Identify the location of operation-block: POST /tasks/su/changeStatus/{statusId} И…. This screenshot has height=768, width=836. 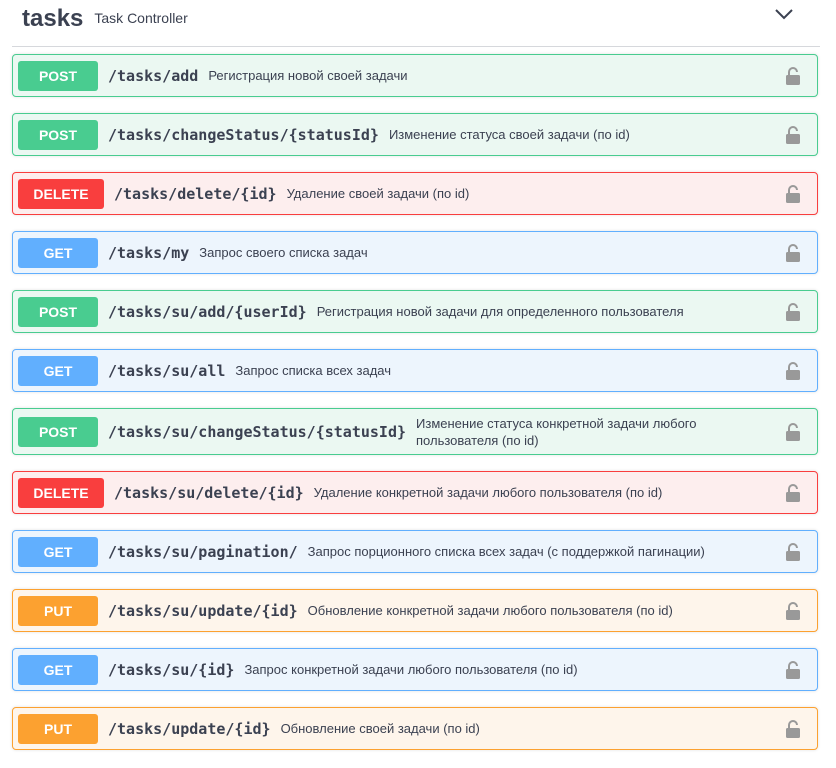
(415, 431).